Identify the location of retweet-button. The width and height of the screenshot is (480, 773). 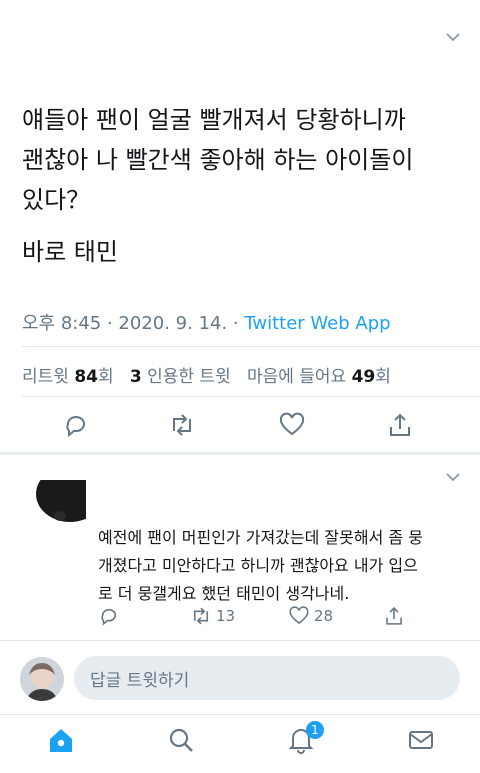
(184, 427).